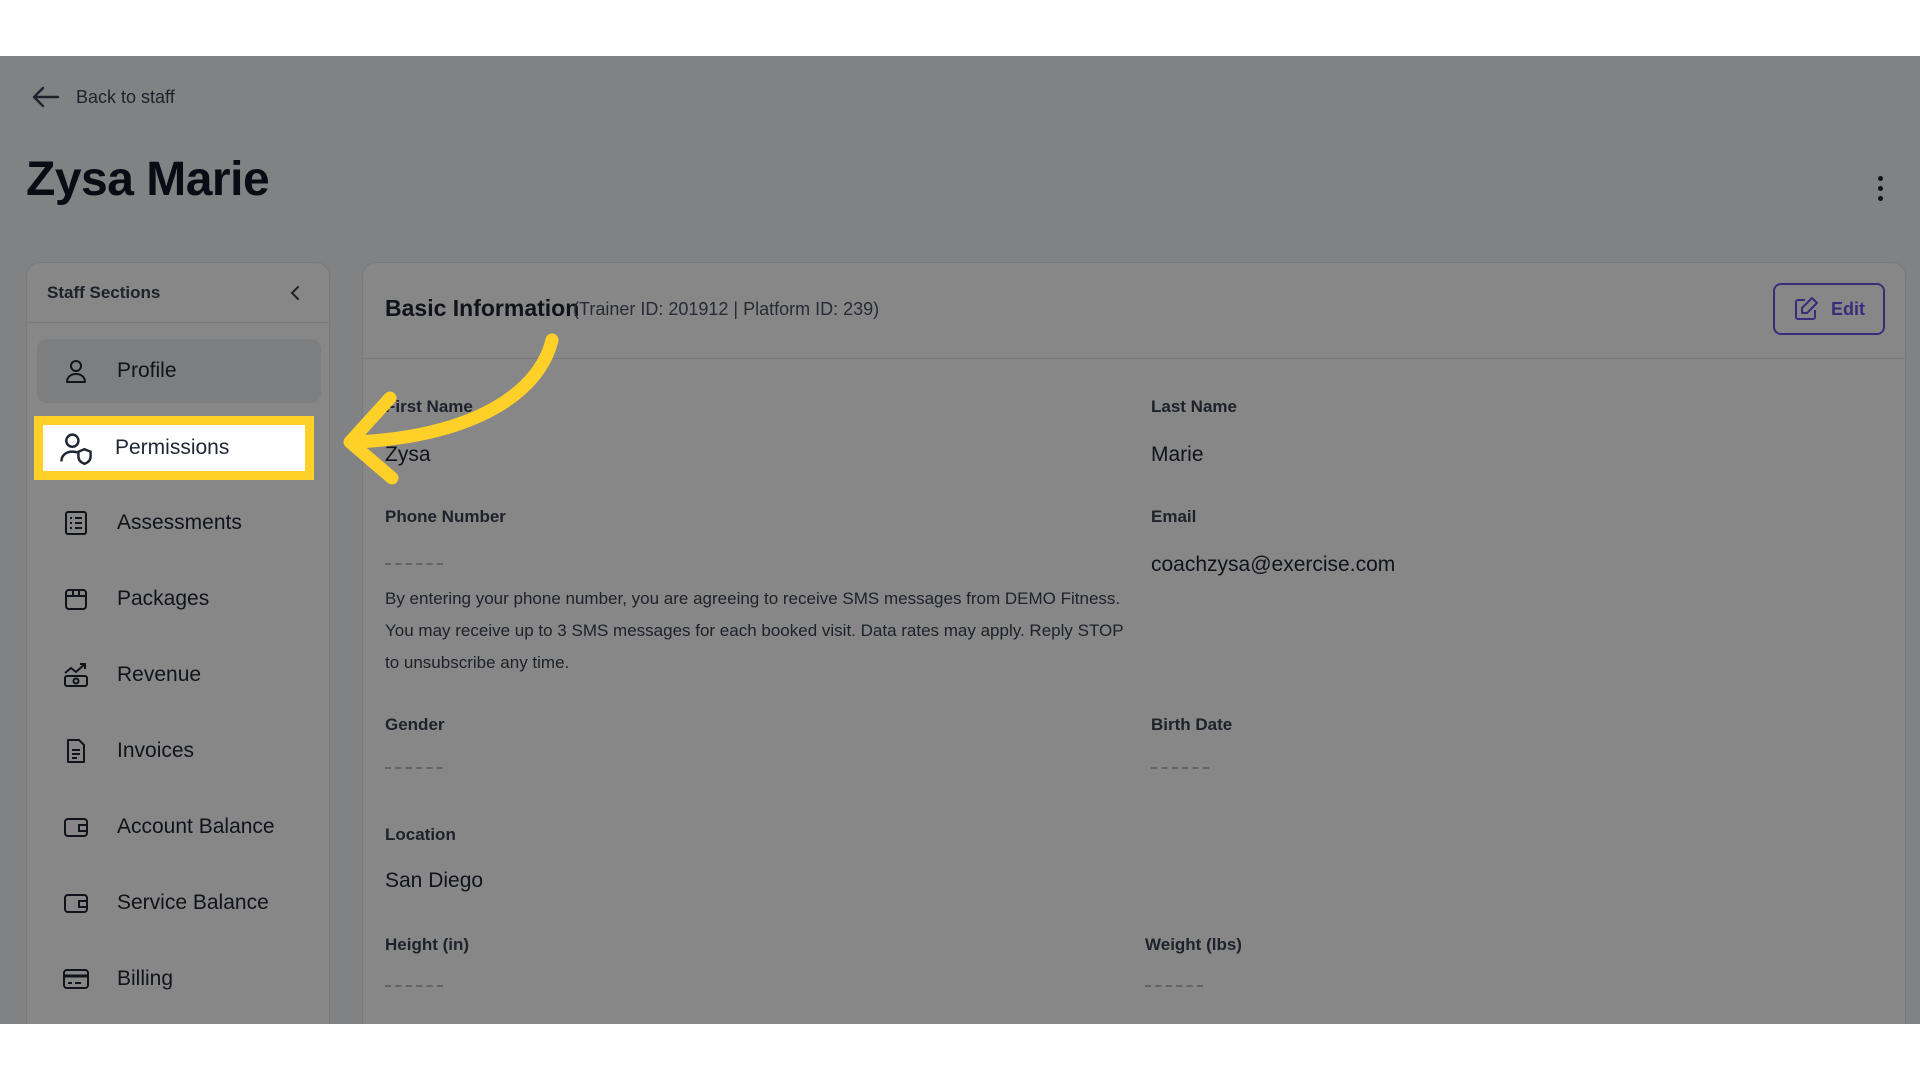 The image size is (1920, 1080). I want to click on gender-empty, so click(414, 768).